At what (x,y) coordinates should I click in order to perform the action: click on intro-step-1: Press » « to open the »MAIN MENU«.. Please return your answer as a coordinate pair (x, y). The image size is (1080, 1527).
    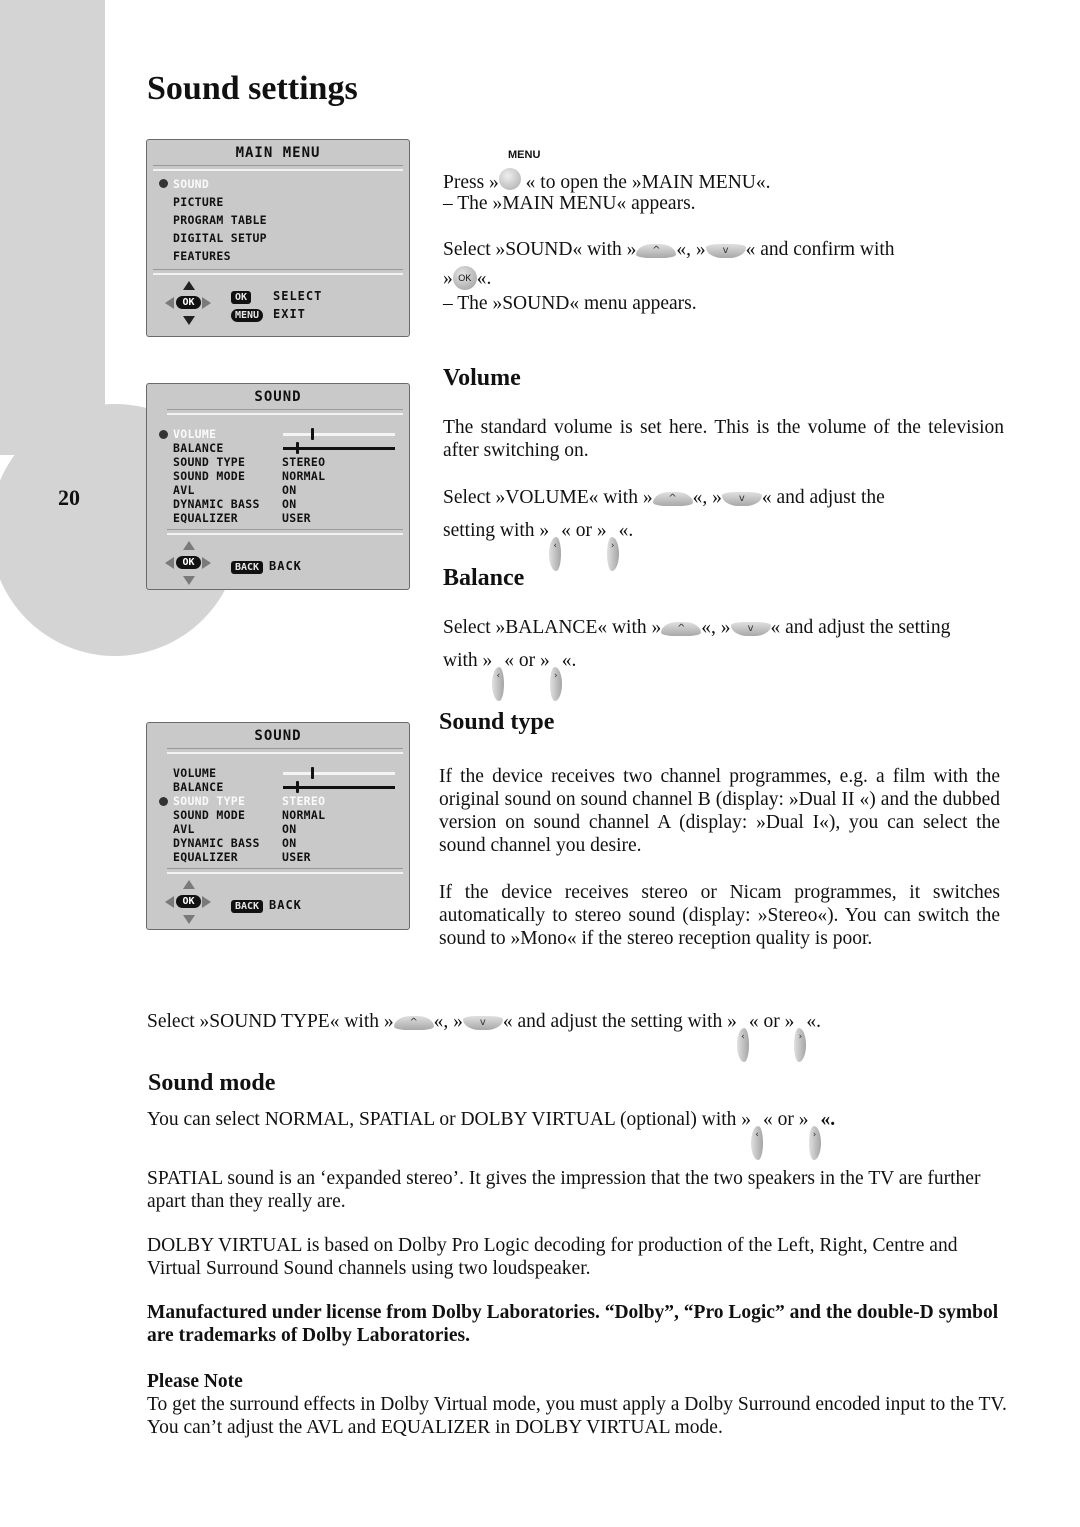
    Looking at the image, I should click on (728, 181).